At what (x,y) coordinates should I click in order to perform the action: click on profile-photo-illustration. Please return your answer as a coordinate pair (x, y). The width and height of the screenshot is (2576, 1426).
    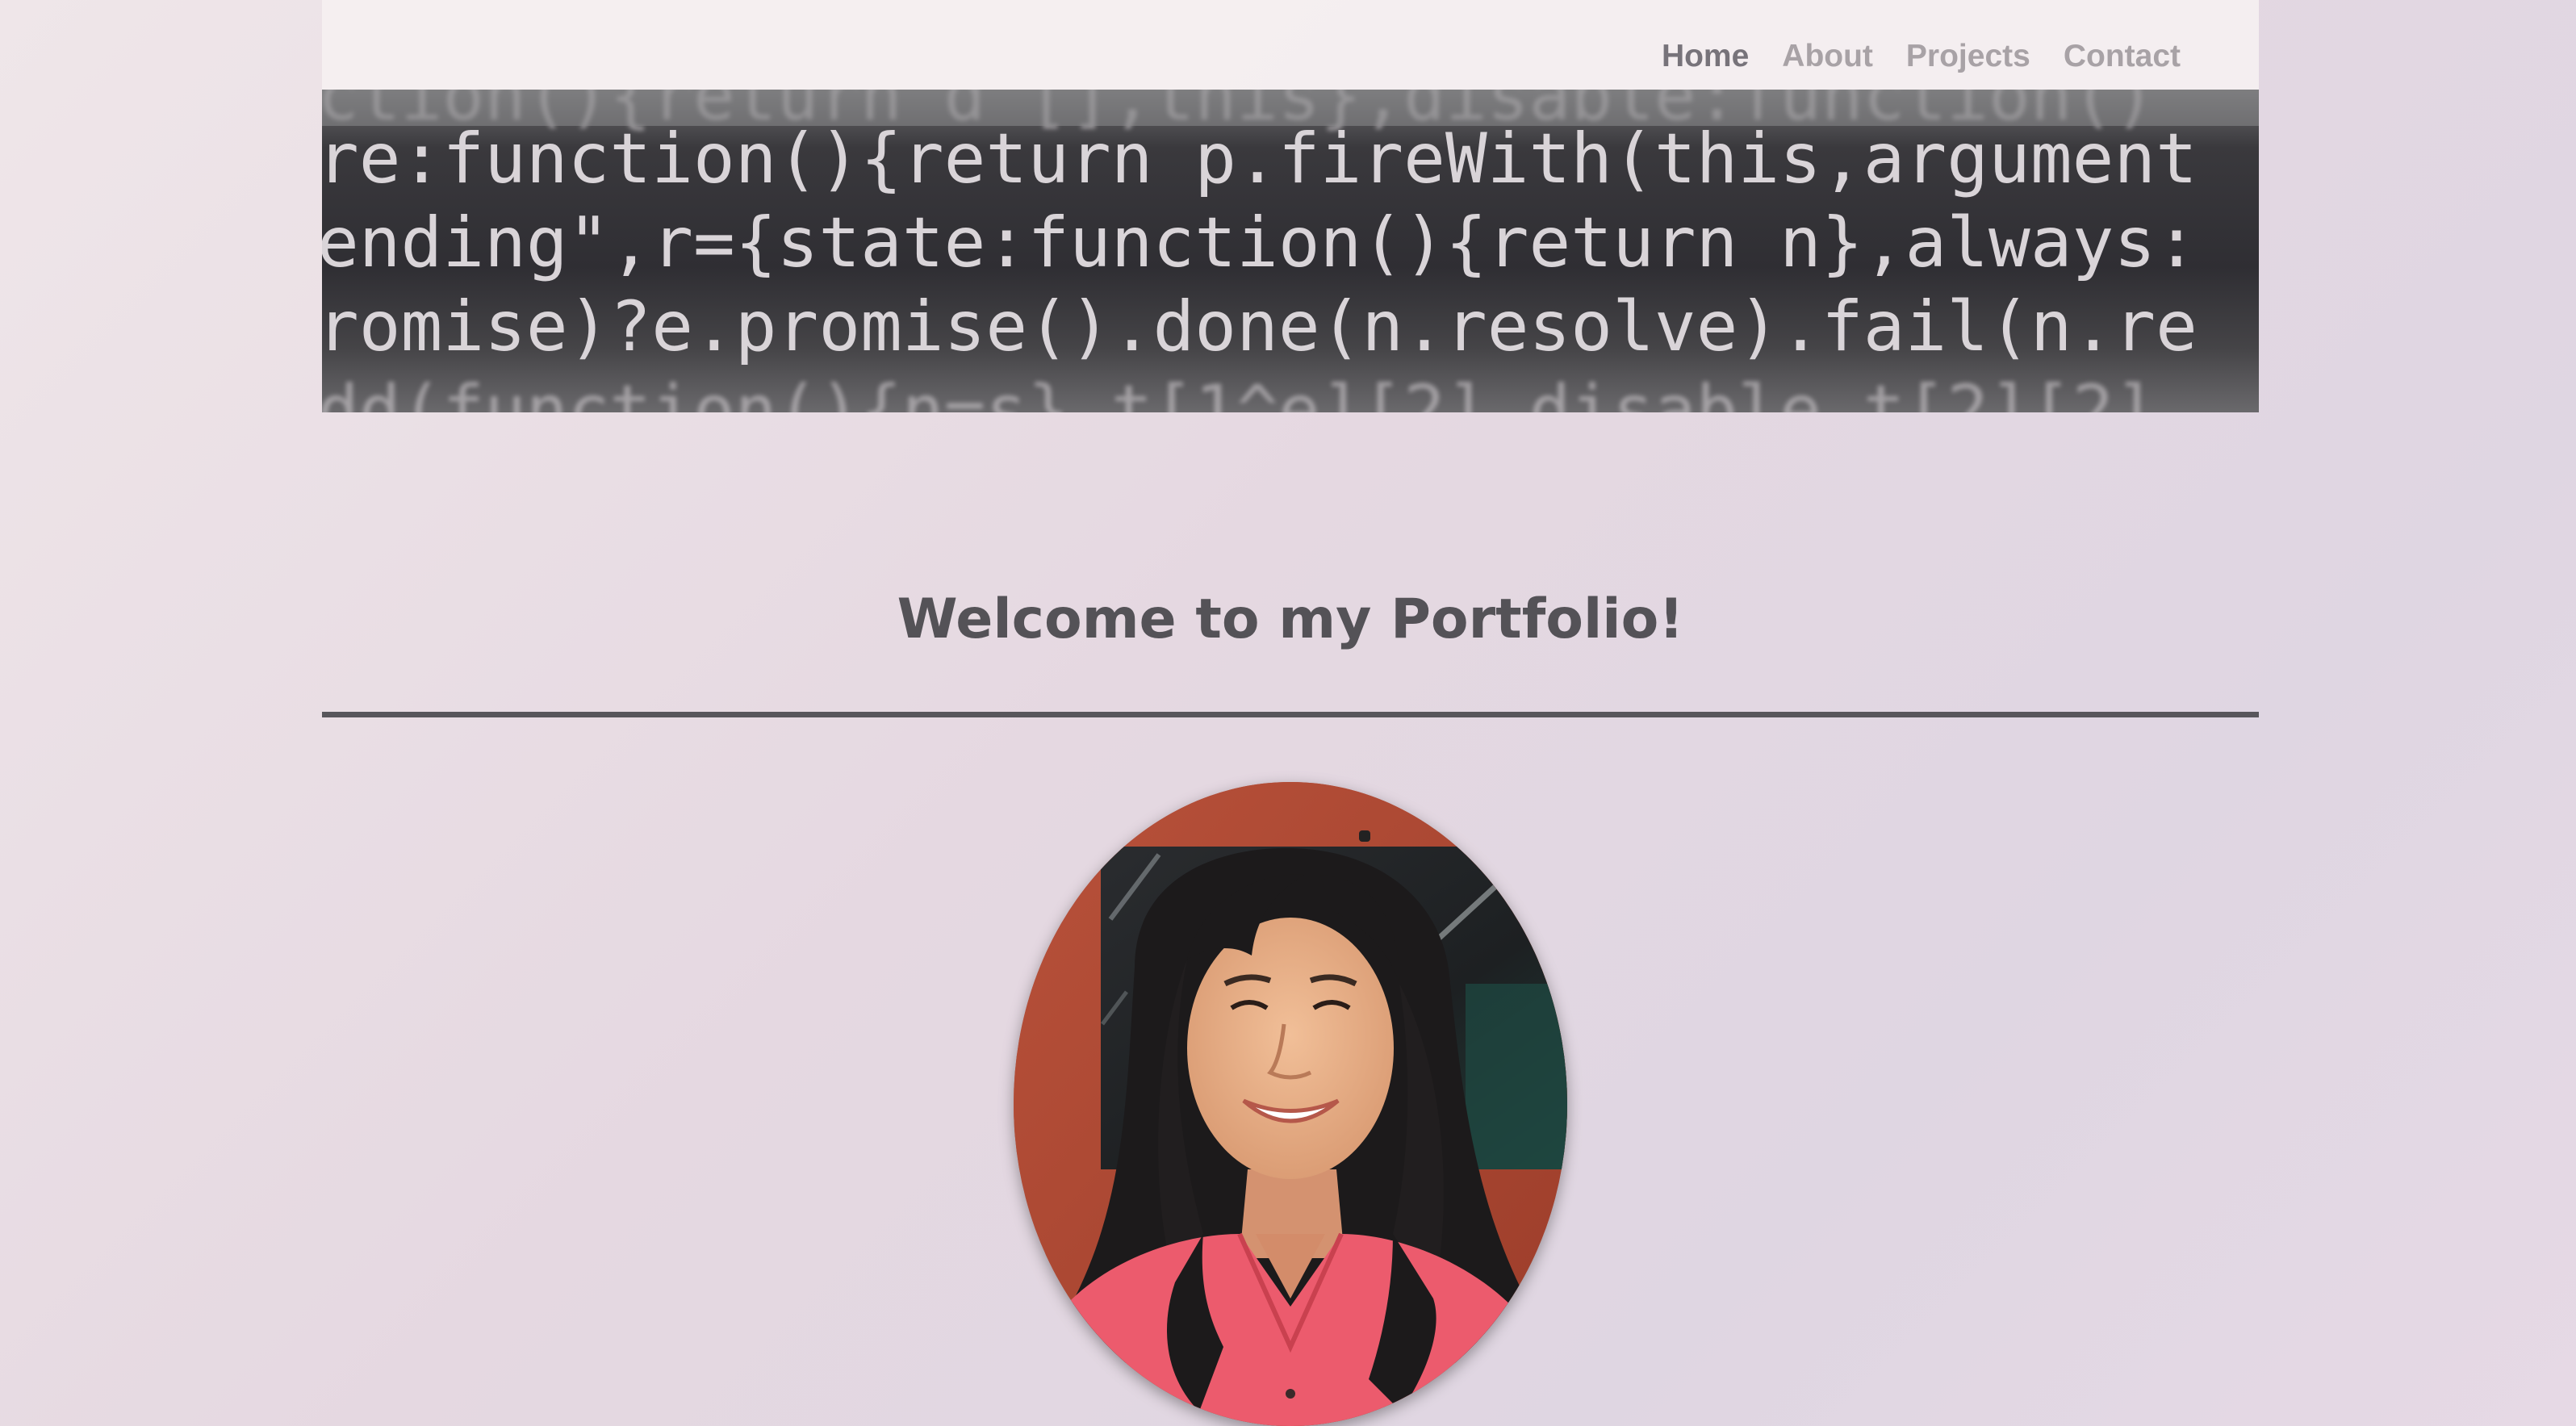
    Looking at the image, I should click on (1290, 1104).